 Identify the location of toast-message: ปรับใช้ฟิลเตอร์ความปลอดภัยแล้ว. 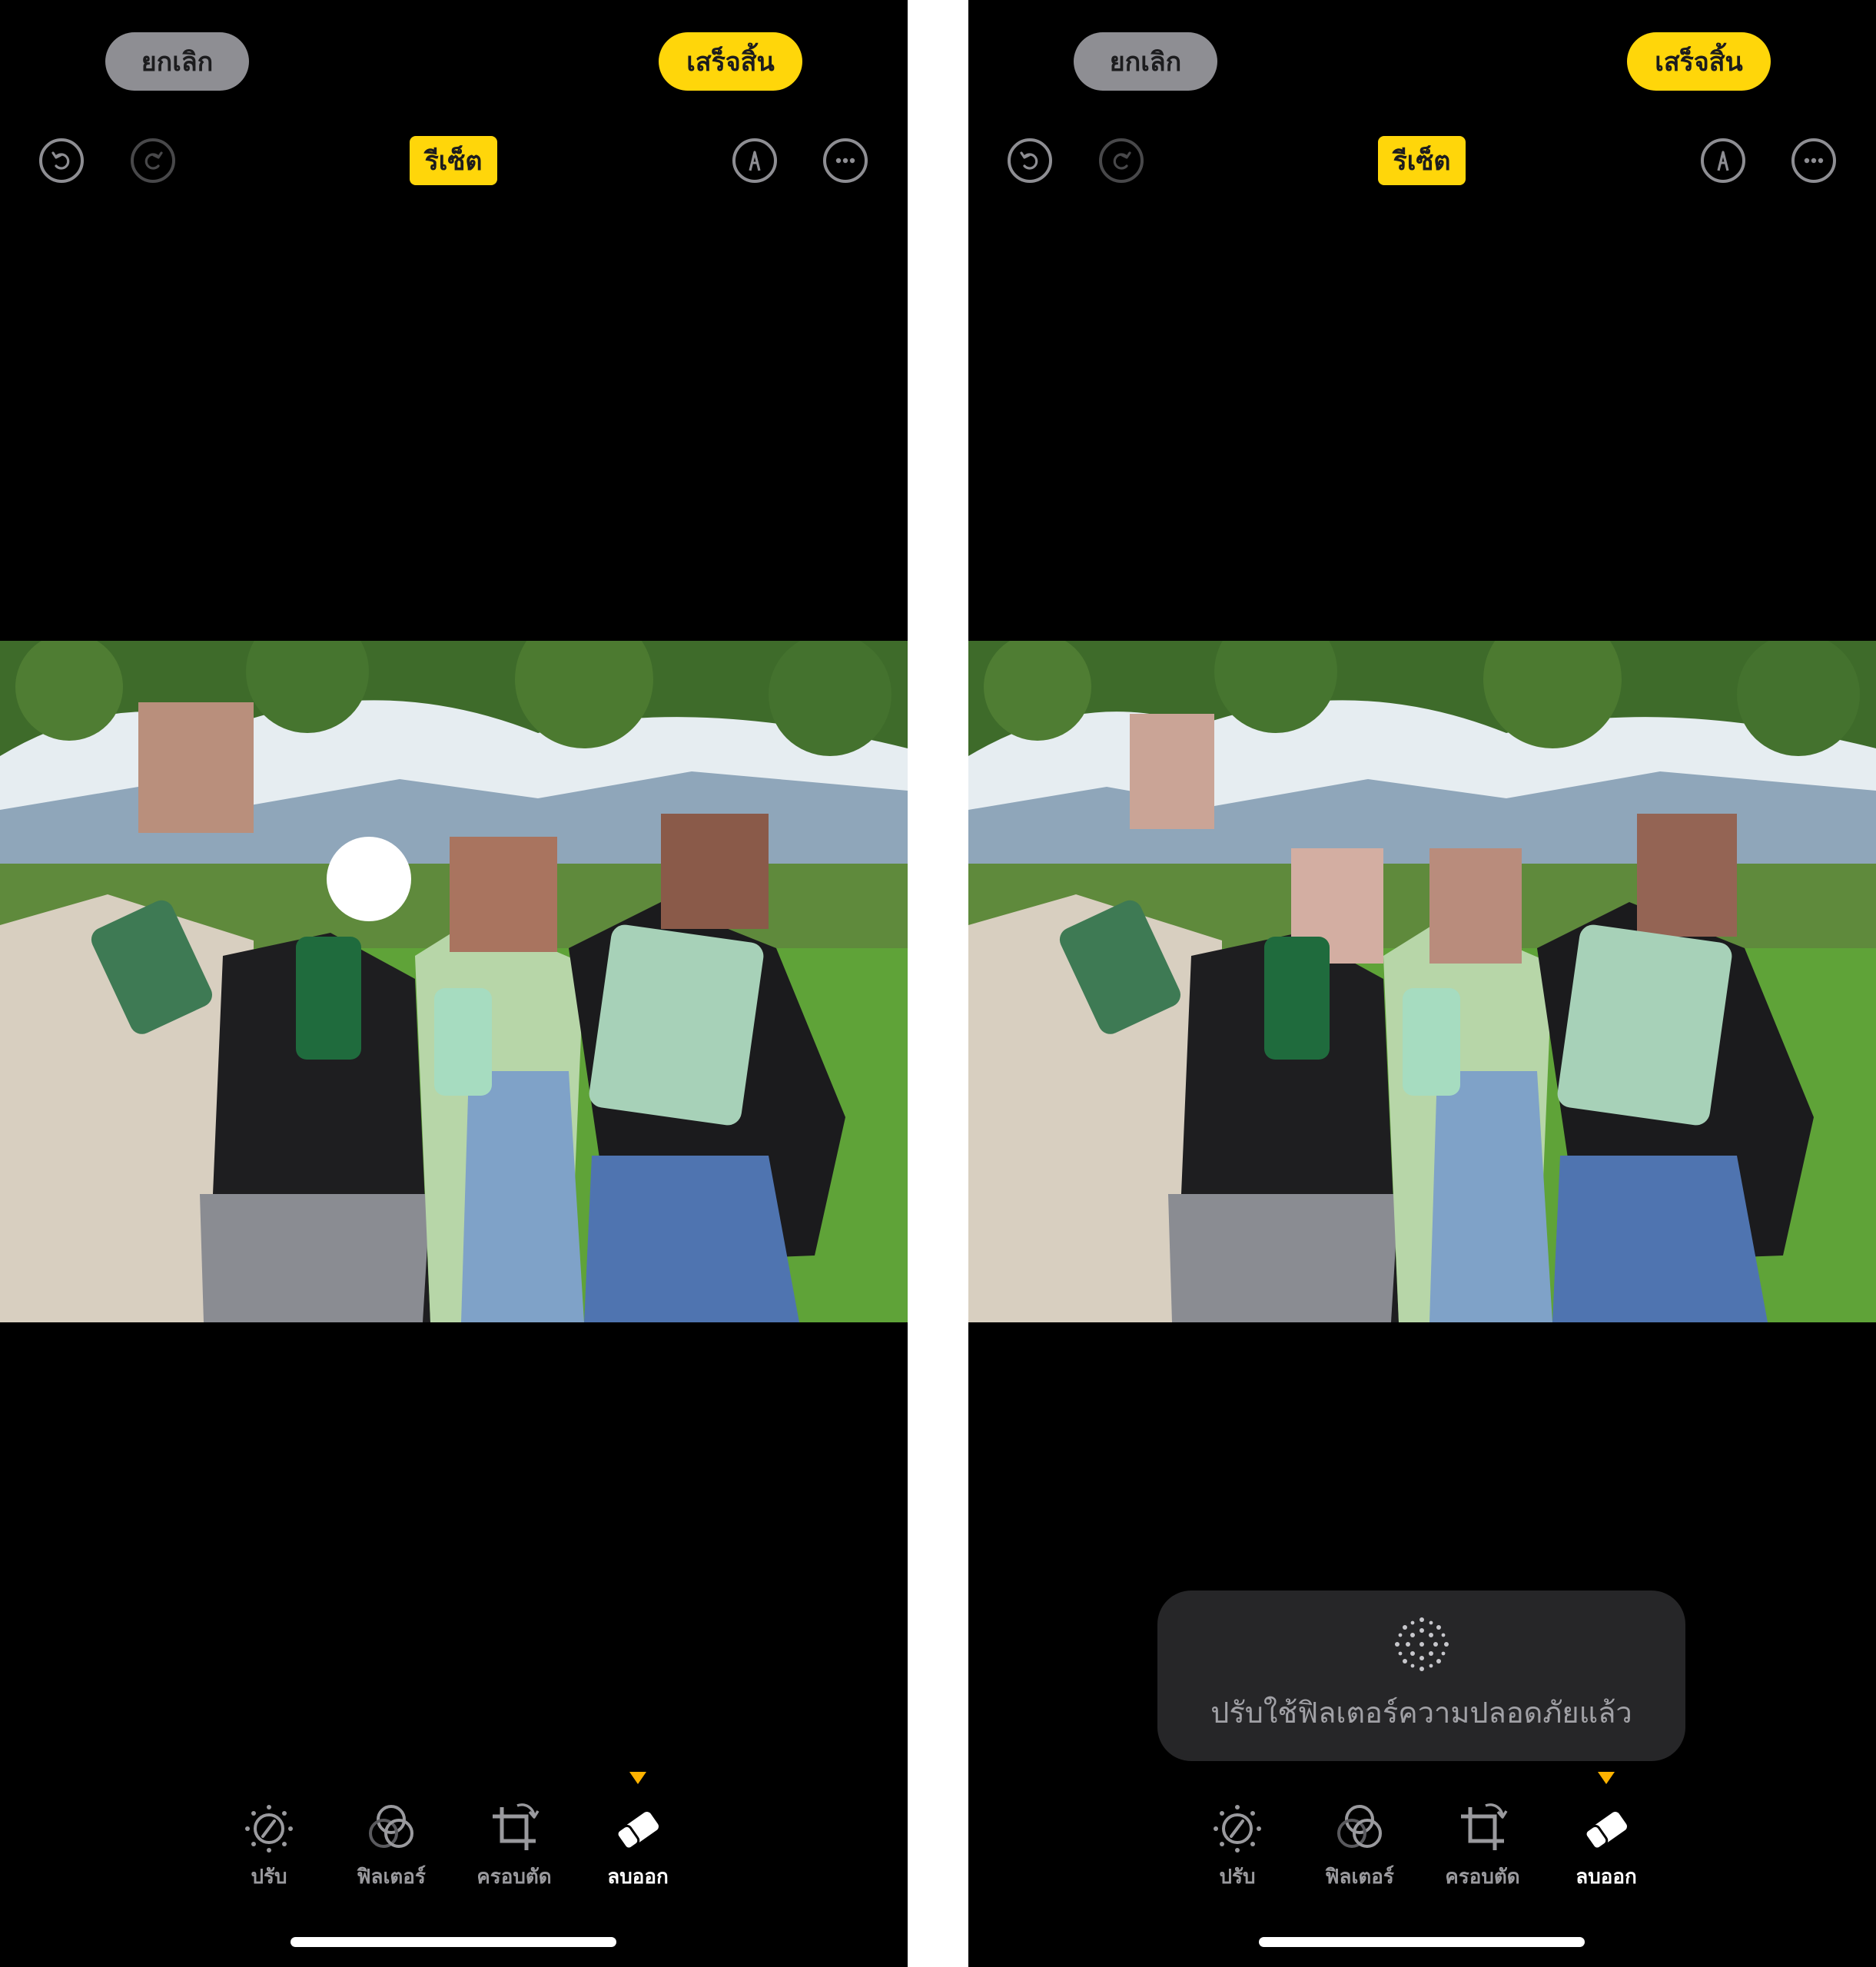
(1421, 1712).